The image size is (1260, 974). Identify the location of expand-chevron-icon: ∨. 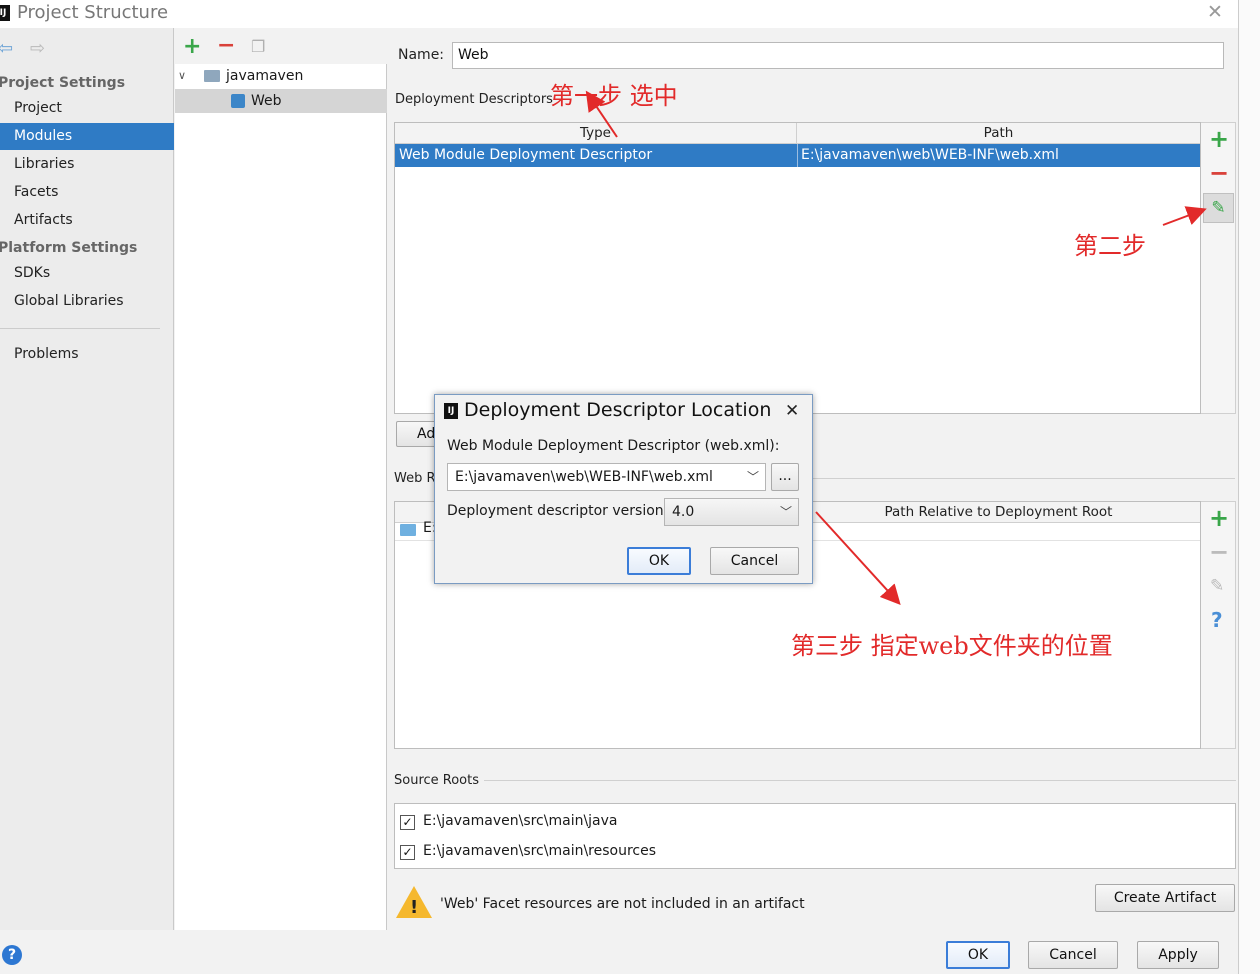
(182, 76).